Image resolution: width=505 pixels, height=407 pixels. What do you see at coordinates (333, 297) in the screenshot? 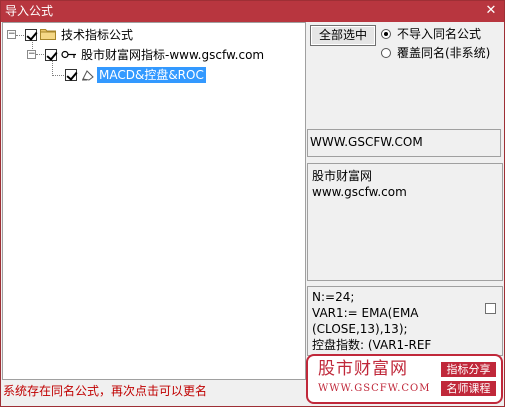
I see `code-line: N:=24;` at bounding box center [333, 297].